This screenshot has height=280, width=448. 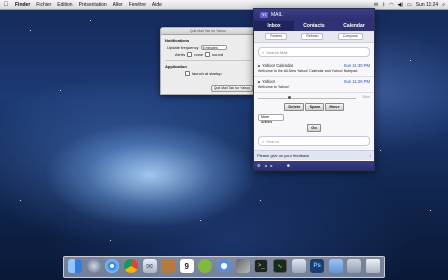 What do you see at coordinates (401, 5) in the screenshot?
I see `volume-icon: ◀)` at bounding box center [401, 5].